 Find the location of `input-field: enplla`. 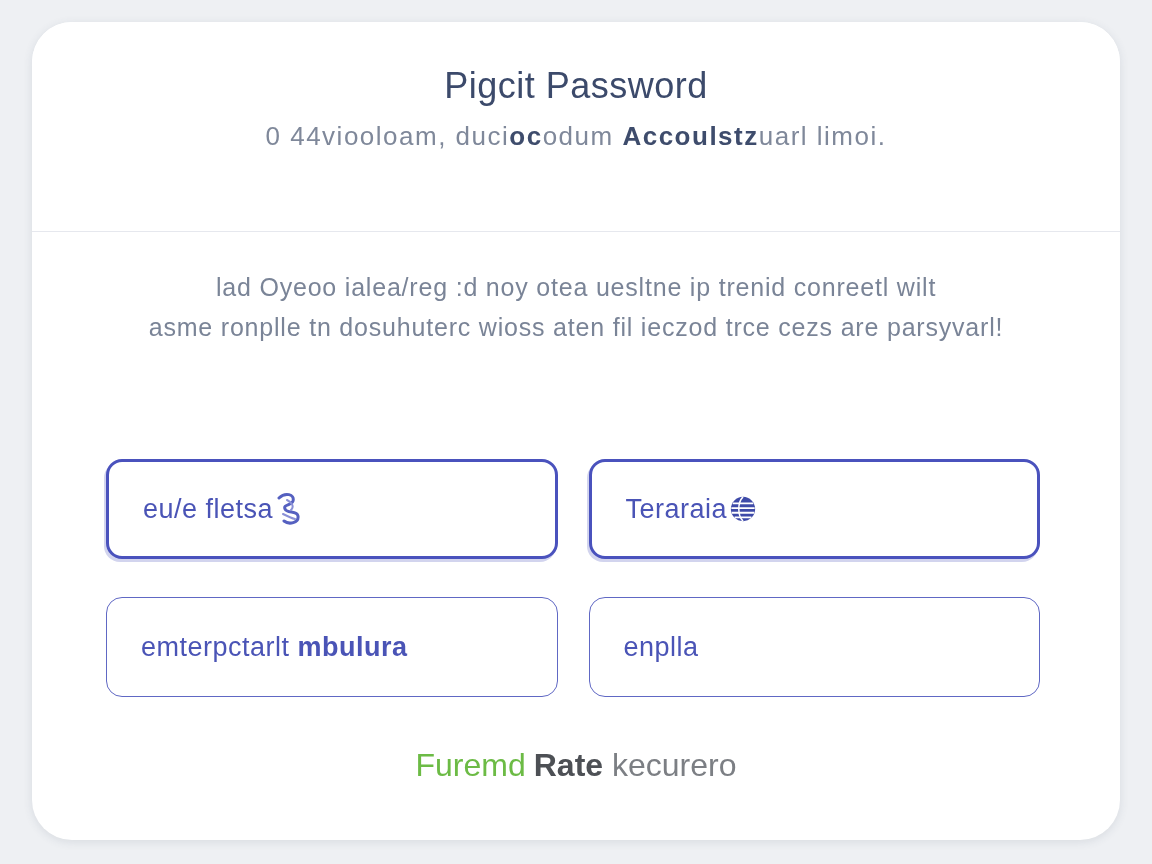

input-field: enplla is located at coordinates (814, 647).